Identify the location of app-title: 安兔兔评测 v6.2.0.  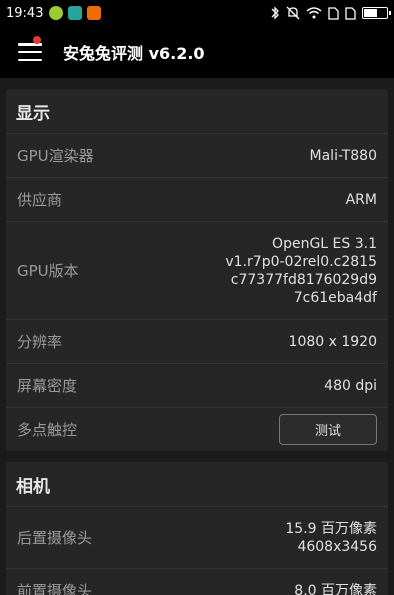
(134, 53).